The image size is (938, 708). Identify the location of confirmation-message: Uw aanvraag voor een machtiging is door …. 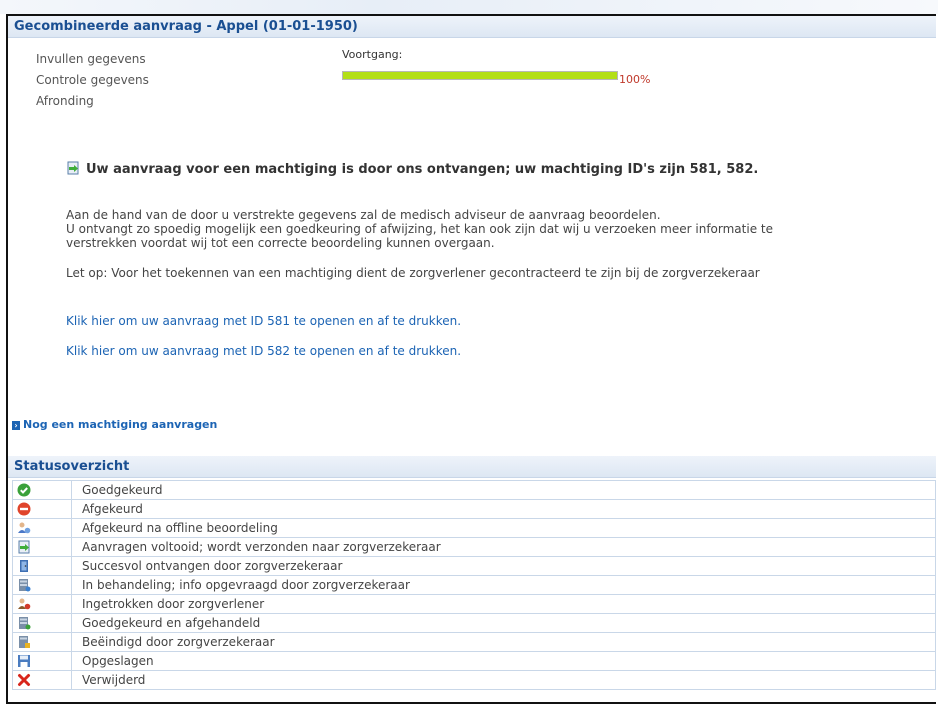
(412, 169).